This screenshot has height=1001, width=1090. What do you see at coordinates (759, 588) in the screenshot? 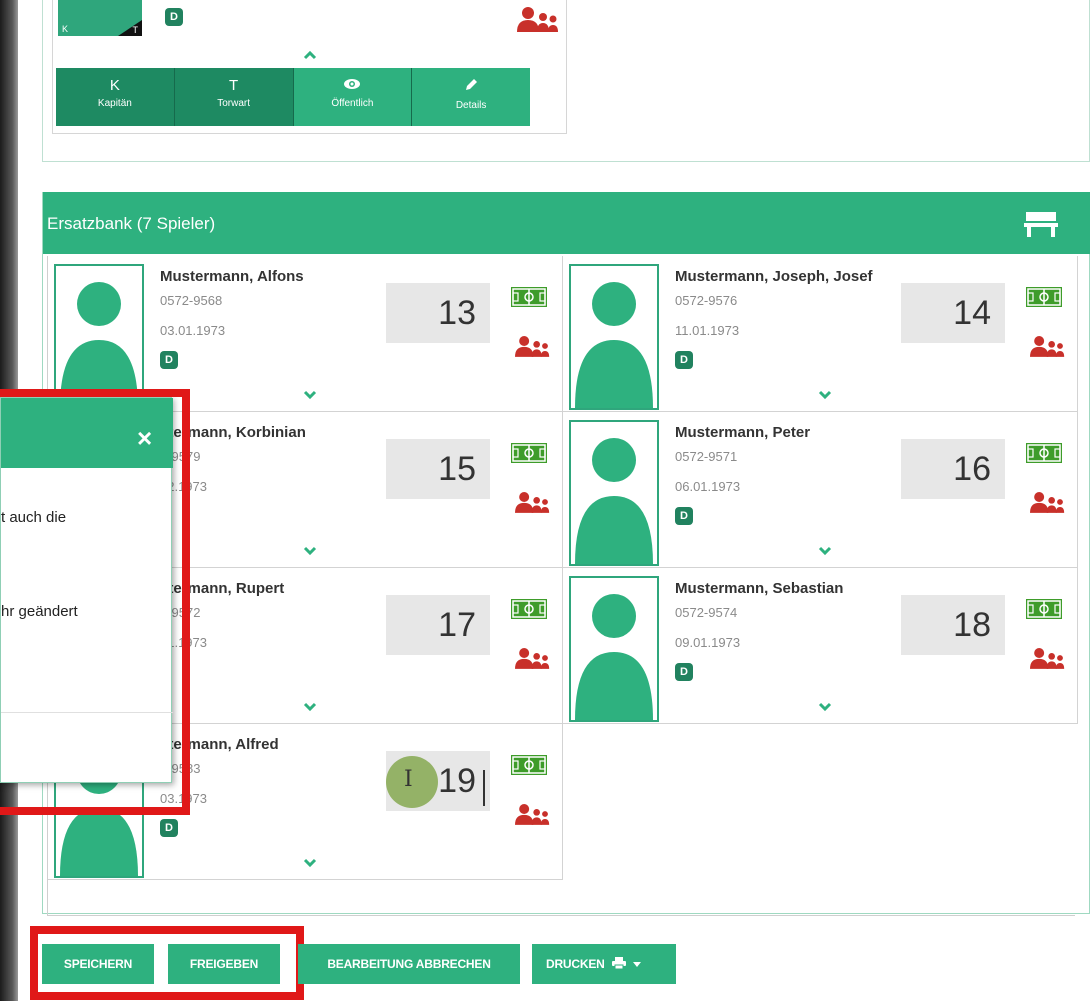
I see `player-name: Mustermann, Sebastian` at bounding box center [759, 588].